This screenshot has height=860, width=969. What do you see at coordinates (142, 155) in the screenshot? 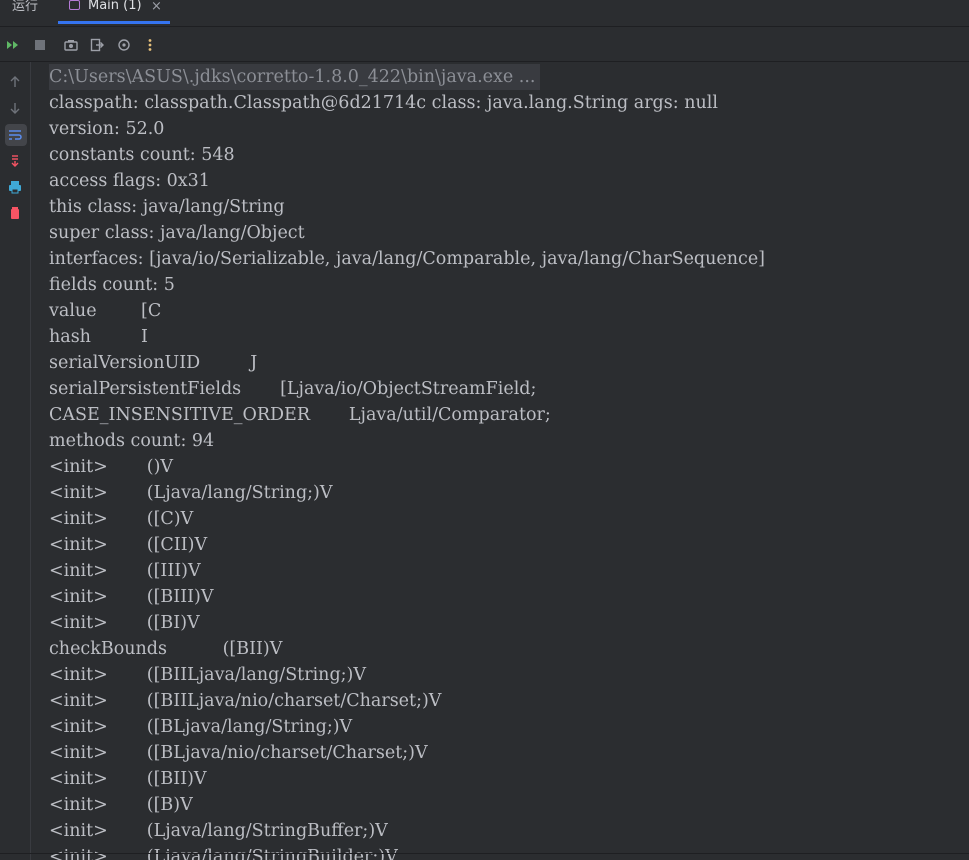
I see `console-line: constants count: 548` at bounding box center [142, 155].